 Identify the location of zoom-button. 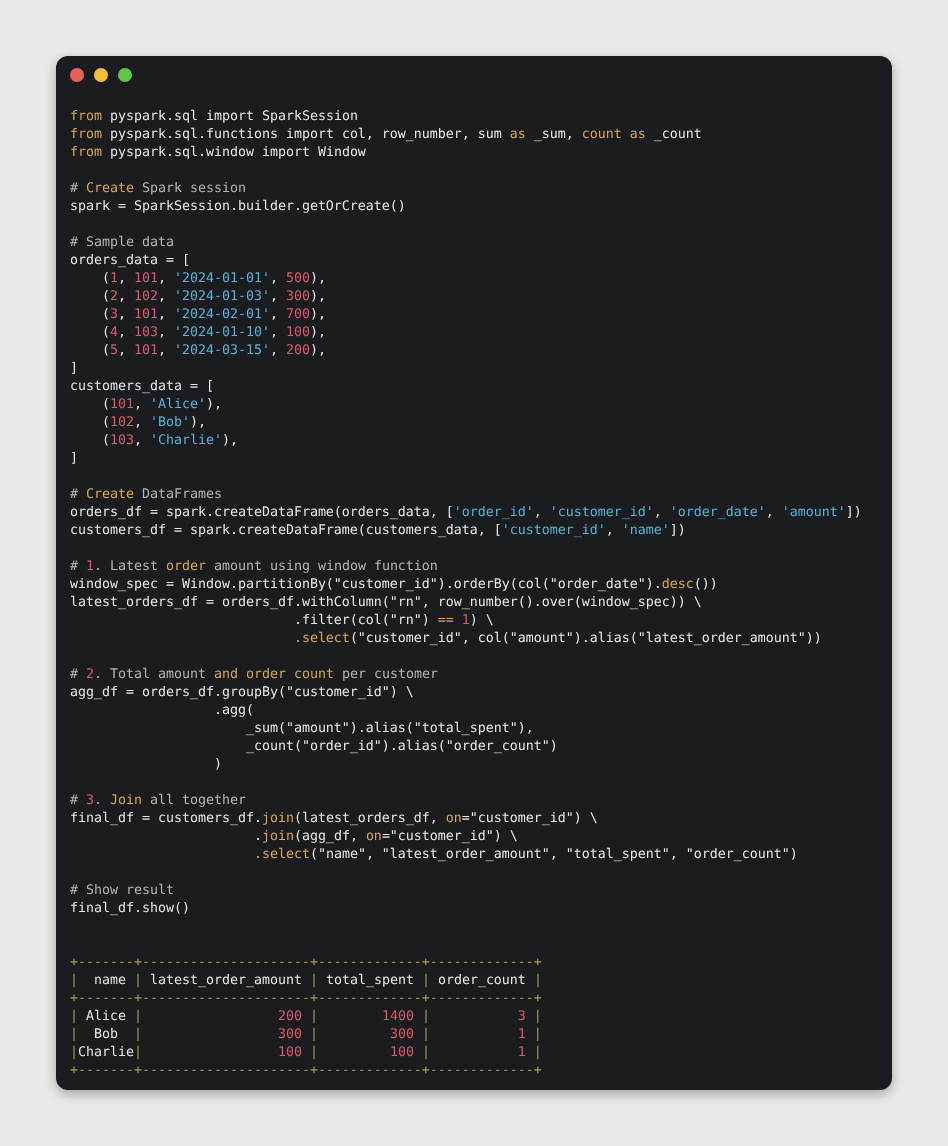
(125, 75).